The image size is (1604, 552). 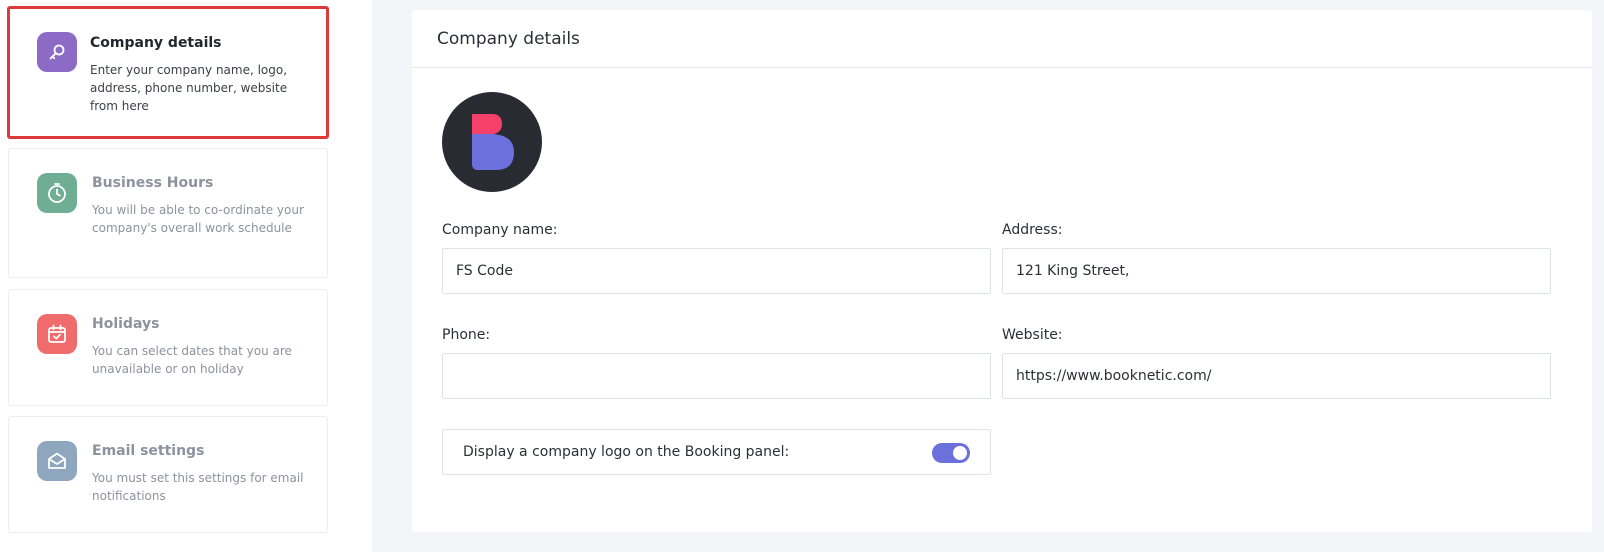 I want to click on phone-input, so click(x=716, y=376).